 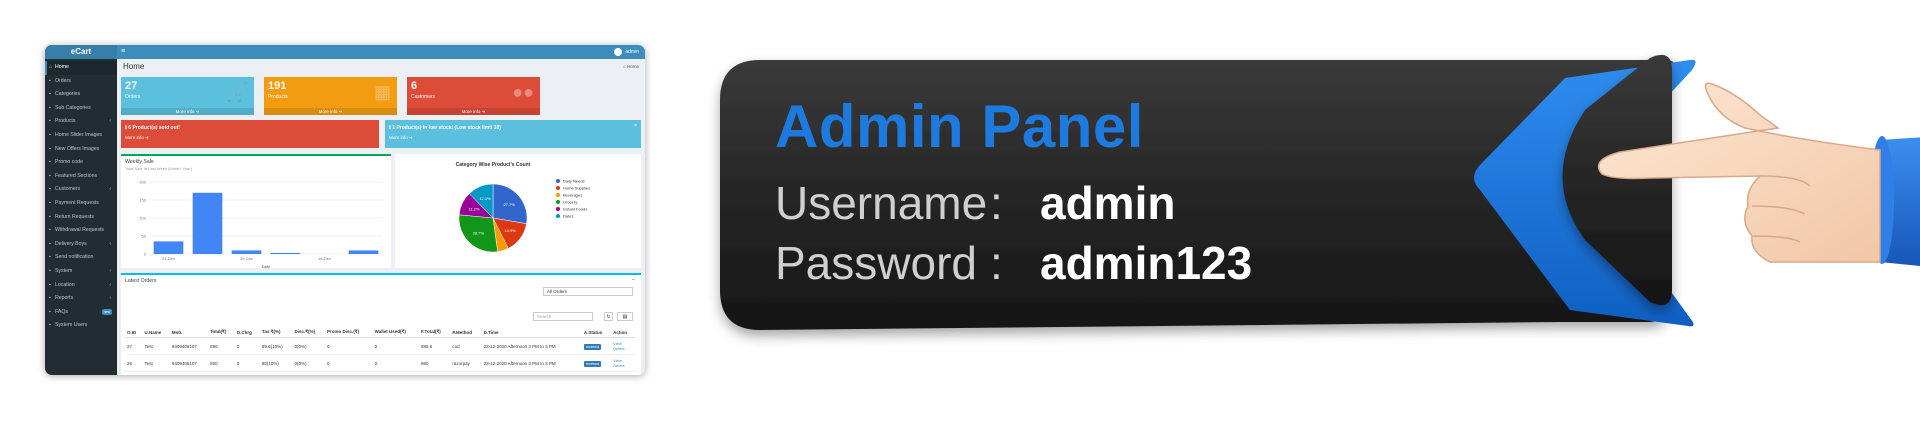 I want to click on card-title: Admin Panel, so click(x=959, y=126).